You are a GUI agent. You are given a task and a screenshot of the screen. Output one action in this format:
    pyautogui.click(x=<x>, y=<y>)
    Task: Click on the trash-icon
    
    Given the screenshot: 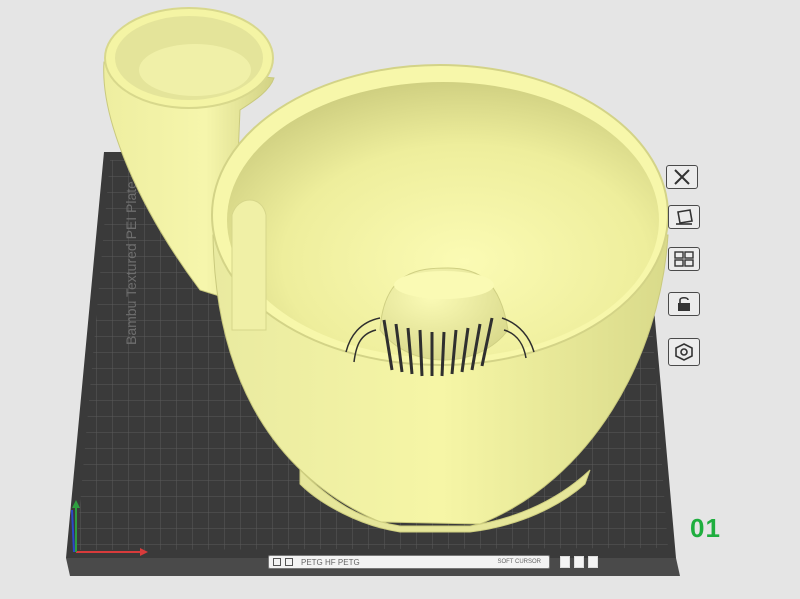 What is the action you would take?
    pyautogui.click(x=593, y=562)
    